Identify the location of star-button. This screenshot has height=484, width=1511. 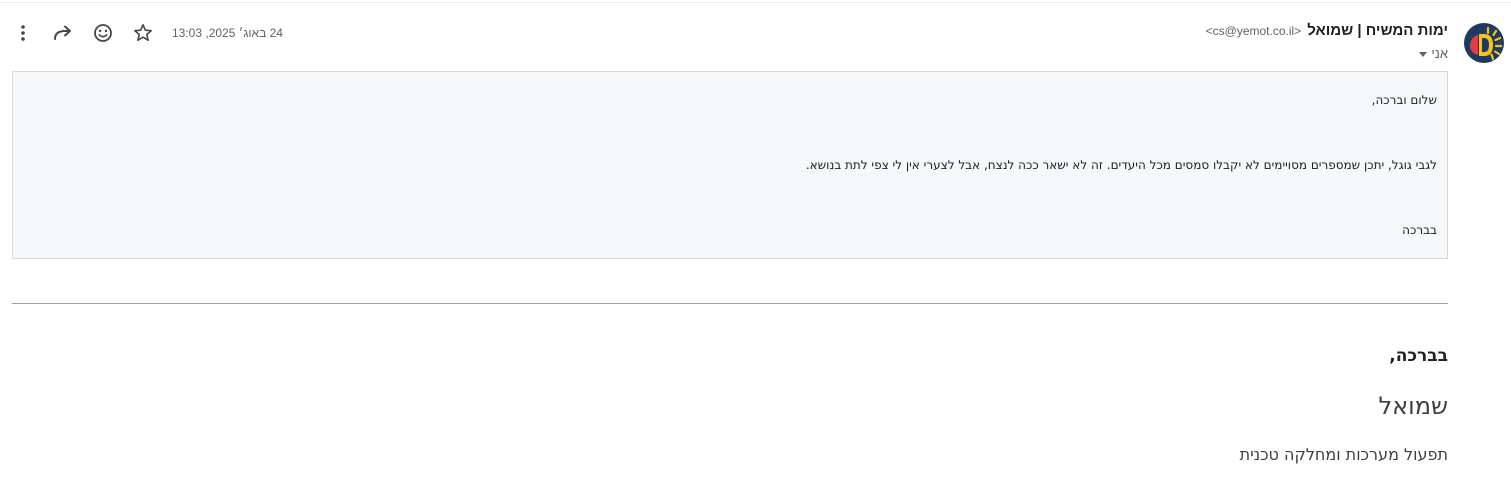
(143, 33).